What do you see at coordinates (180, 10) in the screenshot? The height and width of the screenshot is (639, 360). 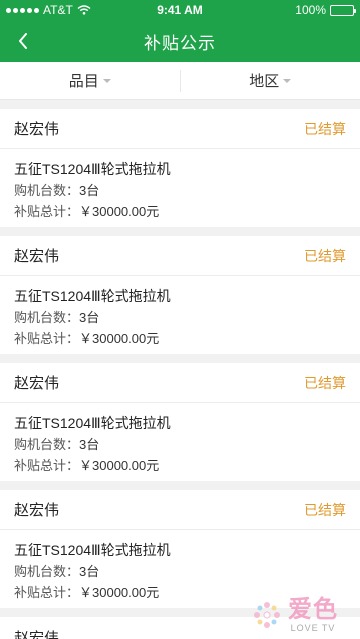 I see `status-bar: AT&T 9:41 AM 100%` at bounding box center [180, 10].